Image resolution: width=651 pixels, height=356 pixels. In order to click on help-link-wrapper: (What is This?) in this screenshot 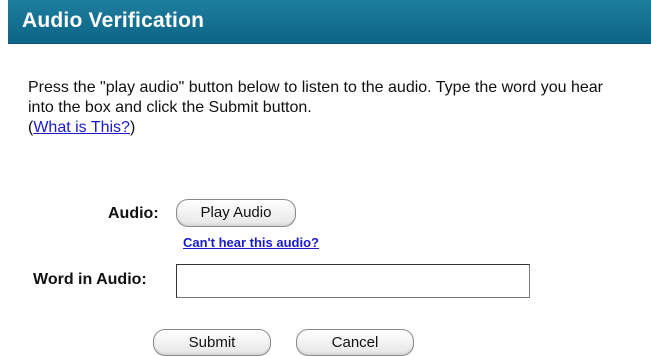, I will do `click(81, 127)`.